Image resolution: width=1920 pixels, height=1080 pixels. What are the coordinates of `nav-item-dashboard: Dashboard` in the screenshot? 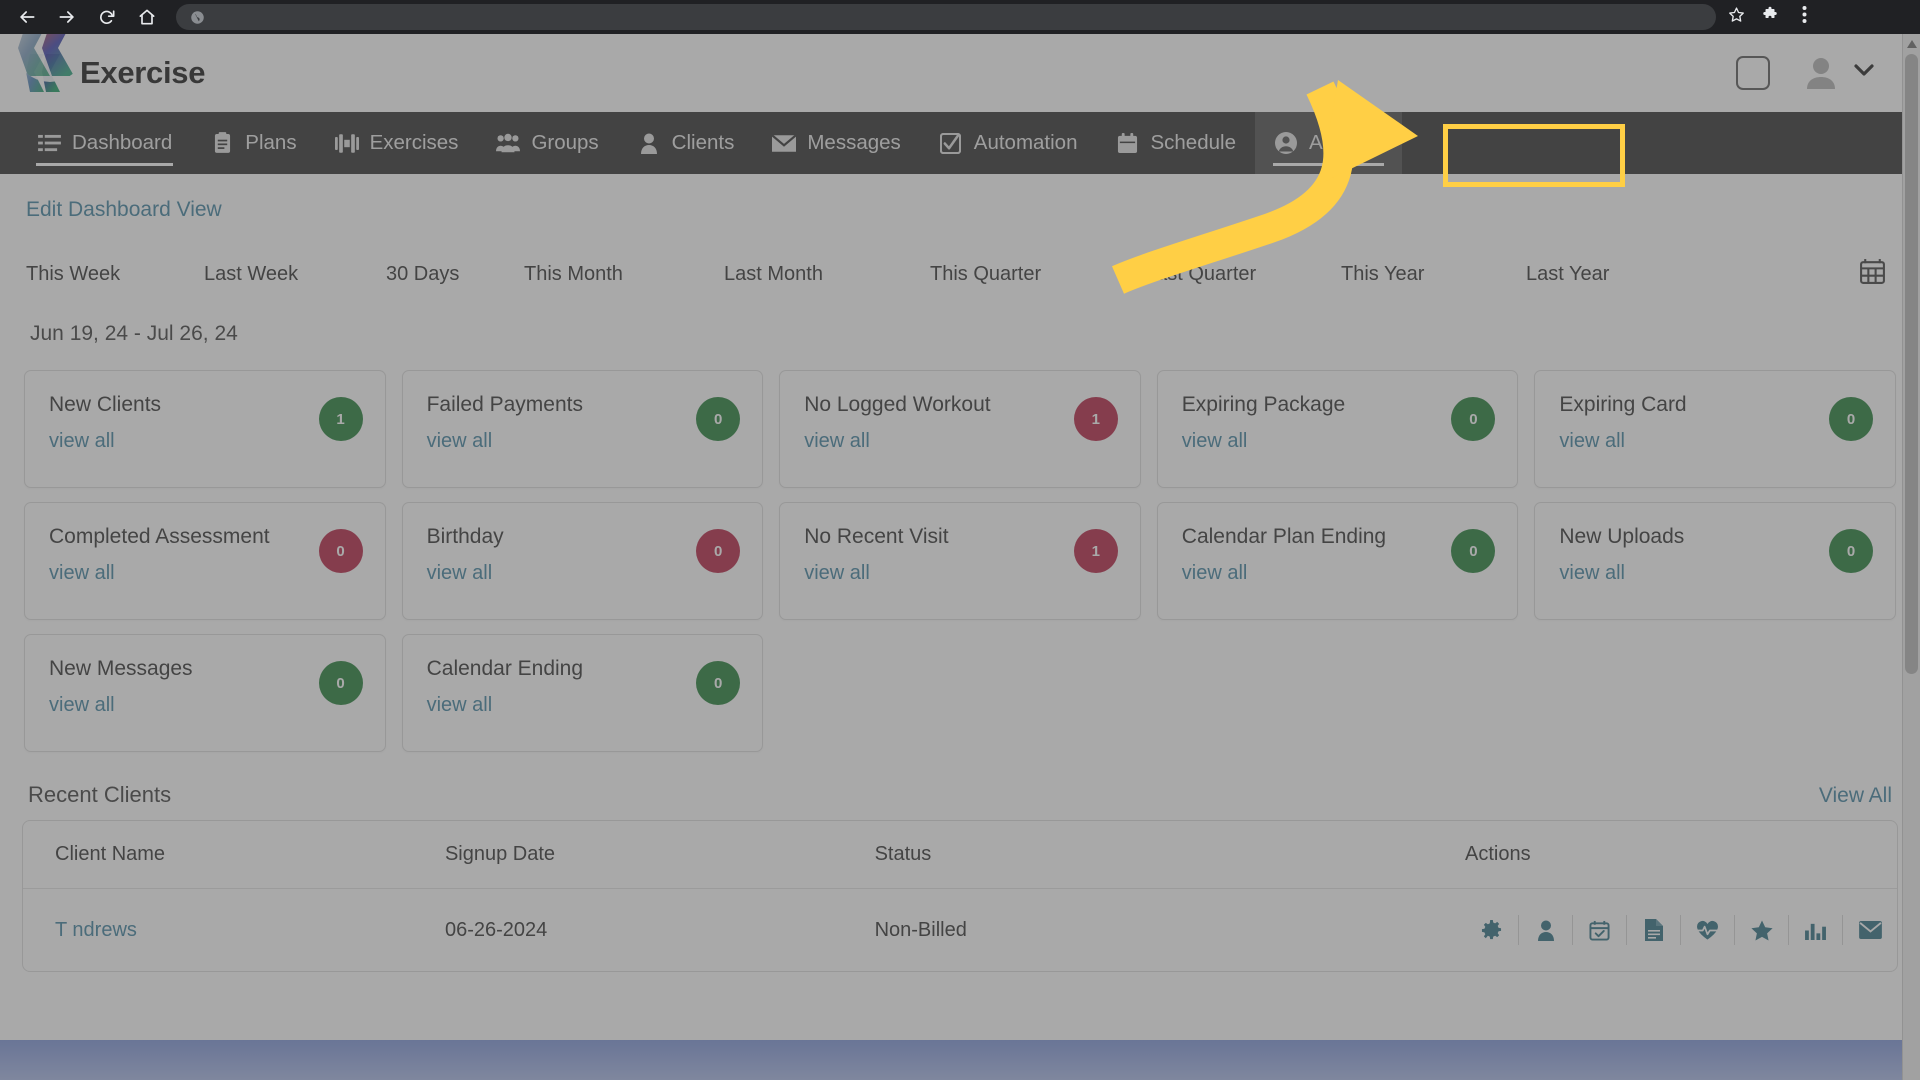 It's located at (104, 143).